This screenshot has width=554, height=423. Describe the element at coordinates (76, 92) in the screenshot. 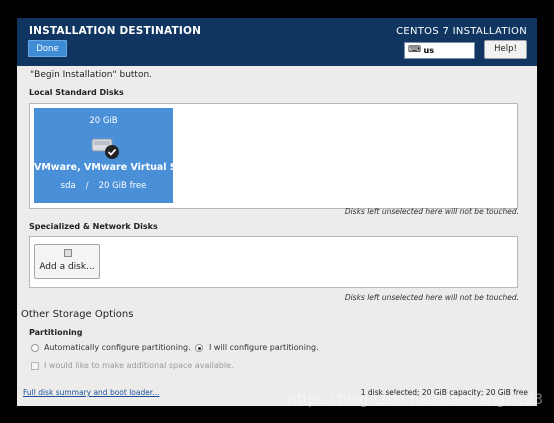

I see `local-disks-label: Local Standard Disks` at that location.